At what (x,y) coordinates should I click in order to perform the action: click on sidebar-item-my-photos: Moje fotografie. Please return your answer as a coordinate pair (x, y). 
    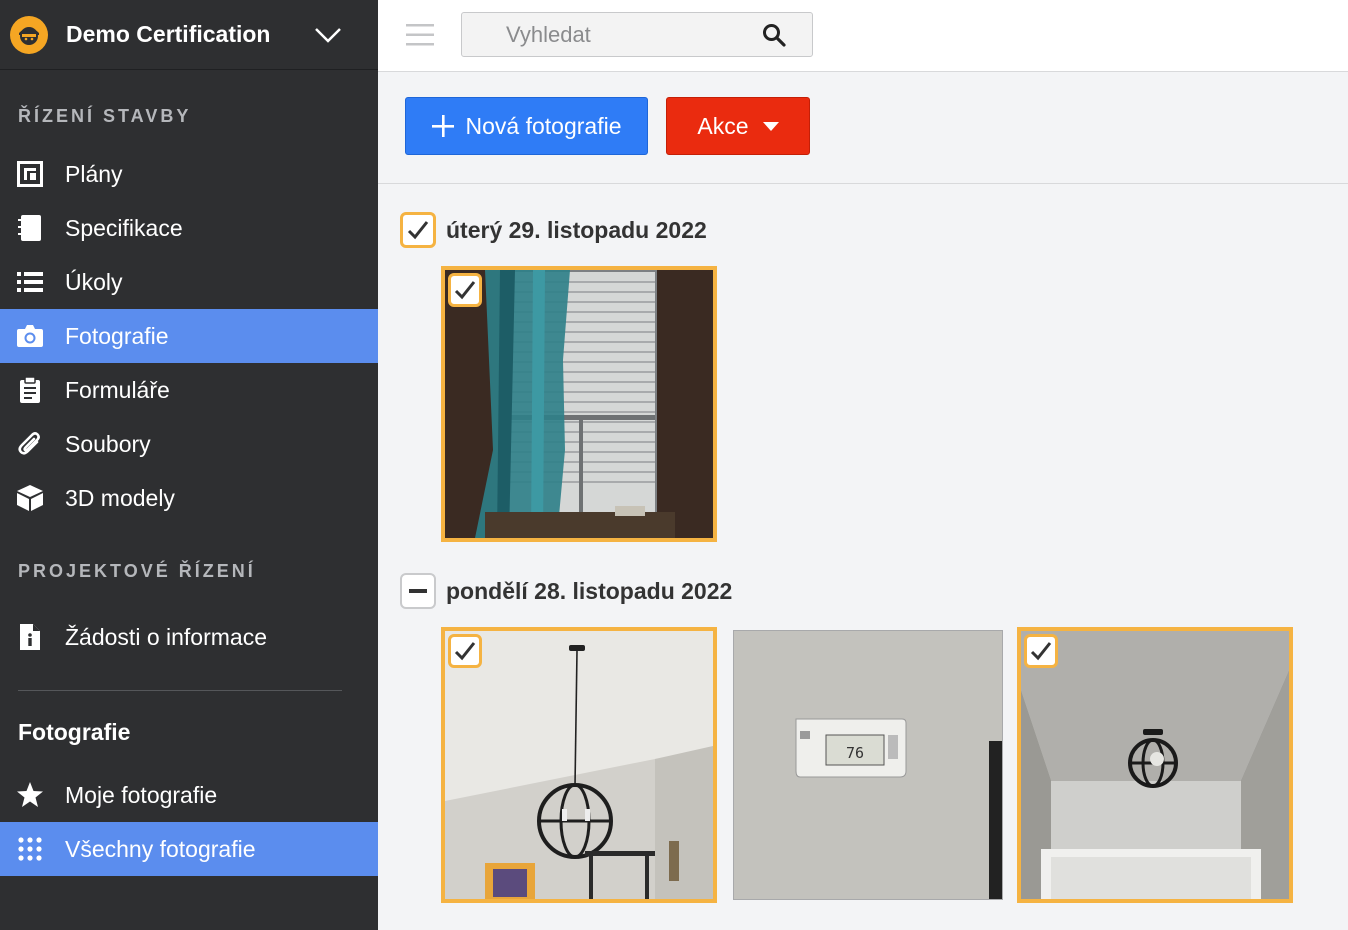
    Looking at the image, I should click on (189, 795).